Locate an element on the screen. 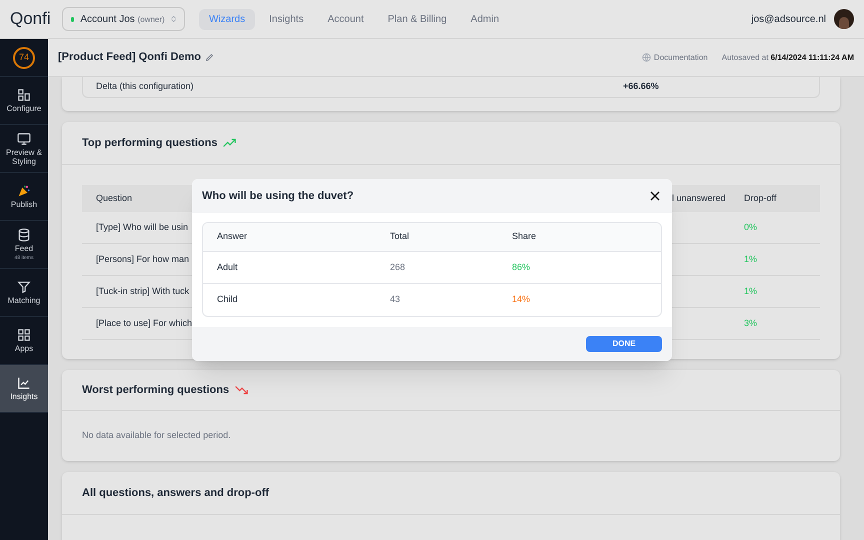 This screenshot has width=864, height=540. nav-tab: Insights is located at coordinates (286, 19).